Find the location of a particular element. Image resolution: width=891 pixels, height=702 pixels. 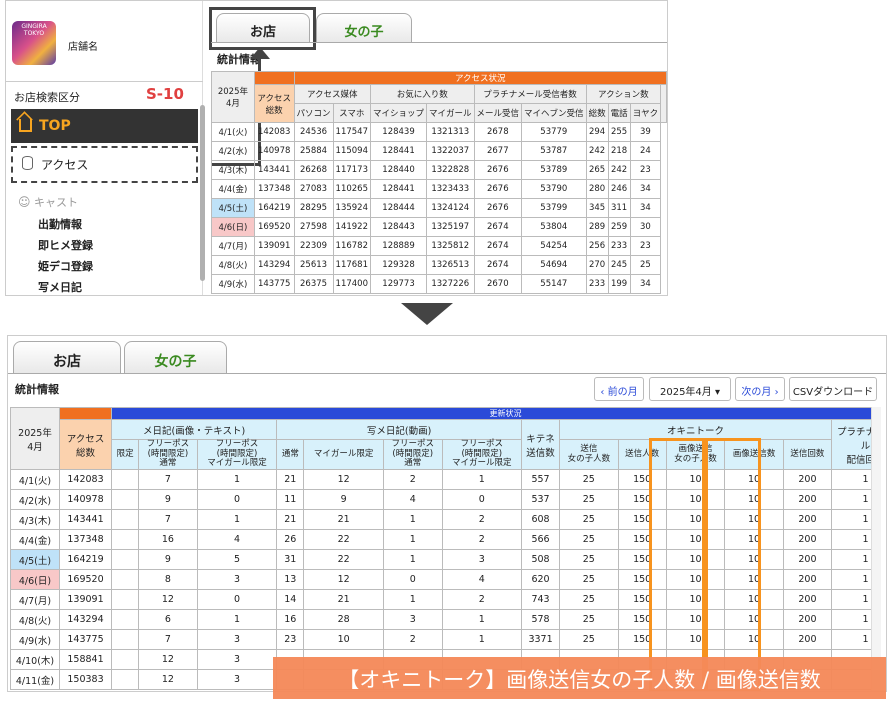

value-cell: 4 is located at coordinates (237, 539).